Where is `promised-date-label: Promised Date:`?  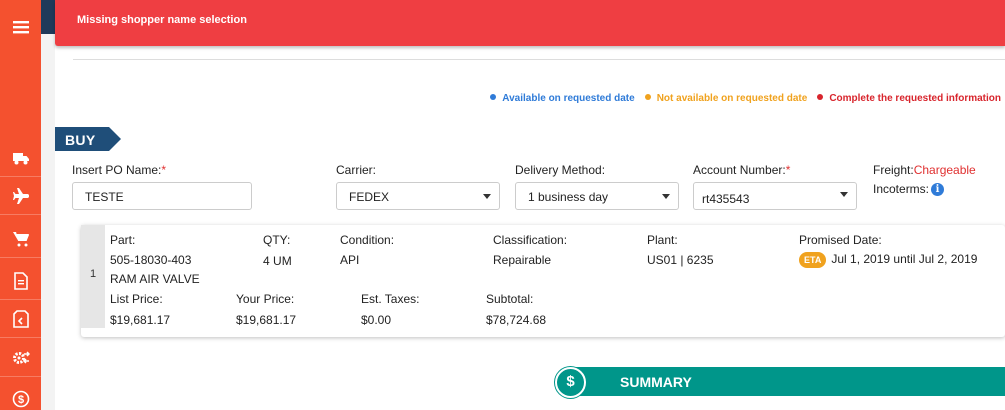
promised-date-label: Promised Date: is located at coordinates (840, 240).